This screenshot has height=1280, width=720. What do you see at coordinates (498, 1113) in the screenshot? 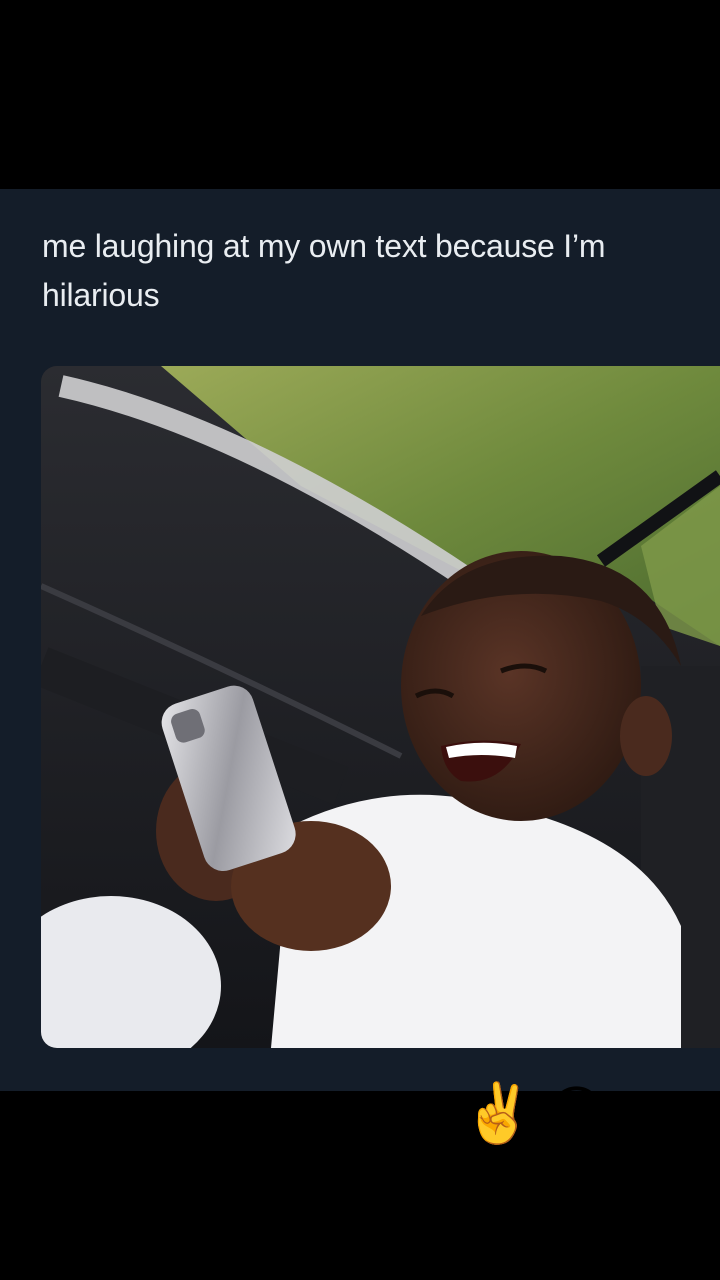
I see `victory-hand-emoji: ✌️` at bounding box center [498, 1113].